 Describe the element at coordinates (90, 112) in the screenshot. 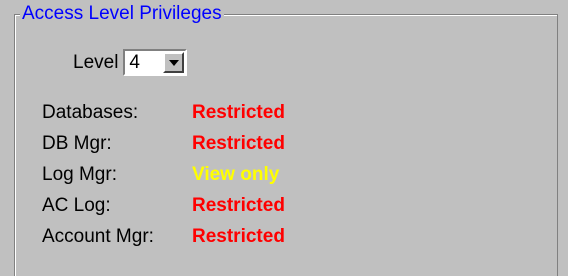

I see `privilege-label: Databases:` at that location.